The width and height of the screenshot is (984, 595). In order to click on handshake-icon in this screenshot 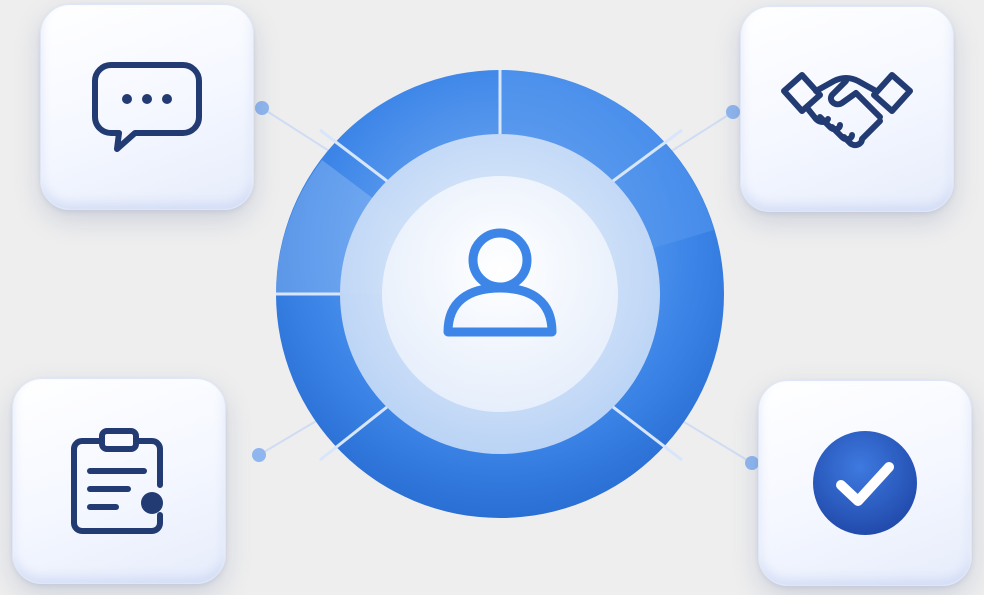, I will do `click(847, 110)`.